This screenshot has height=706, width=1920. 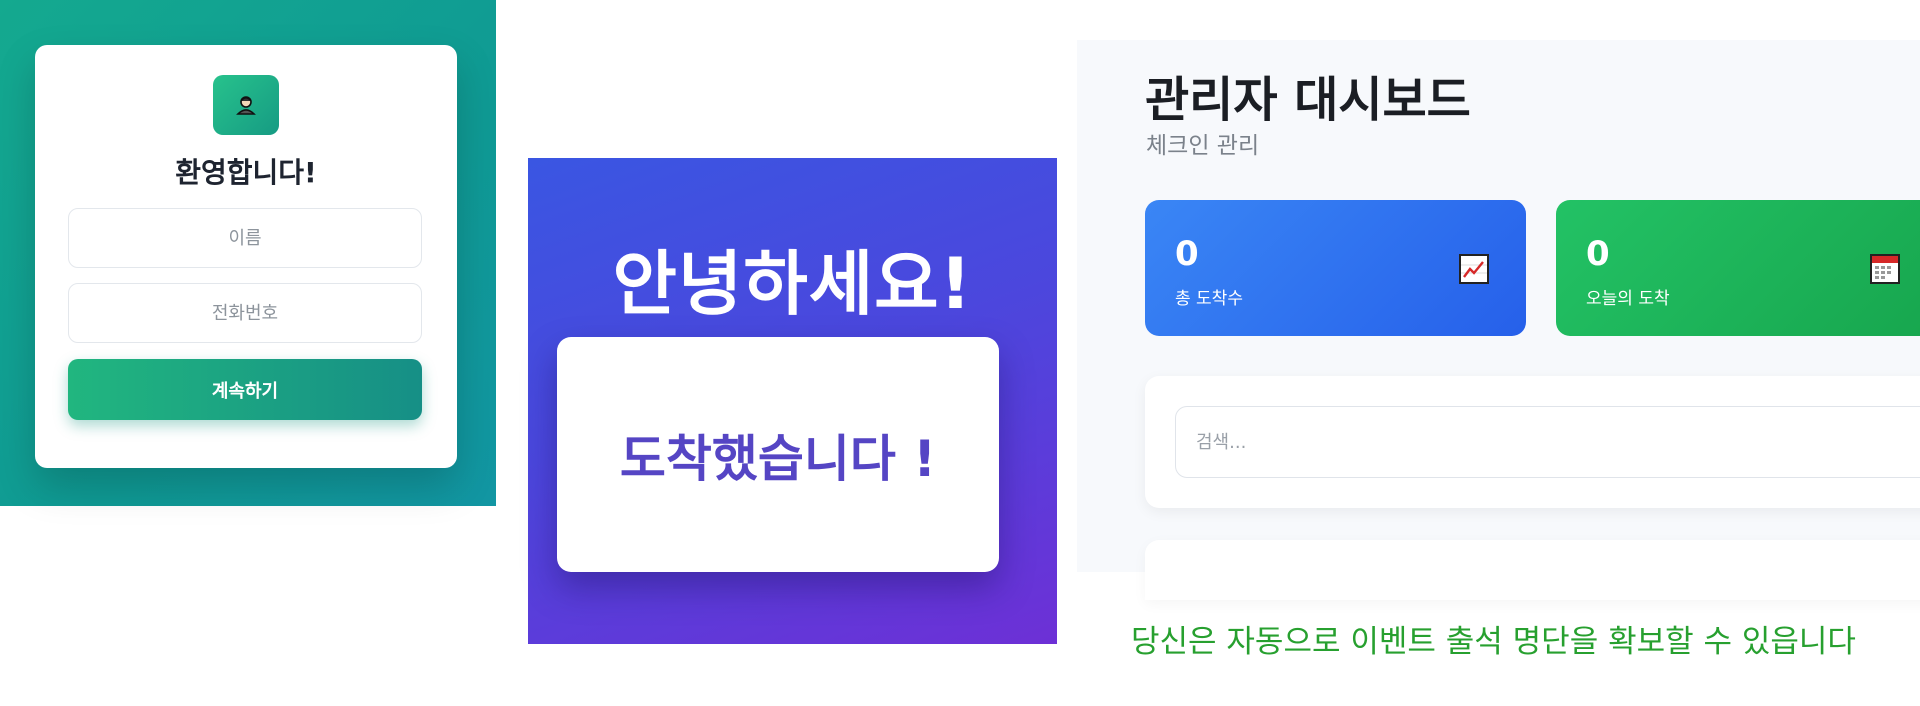 What do you see at coordinates (1532, 570) in the screenshot?
I see `list-card` at bounding box center [1532, 570].